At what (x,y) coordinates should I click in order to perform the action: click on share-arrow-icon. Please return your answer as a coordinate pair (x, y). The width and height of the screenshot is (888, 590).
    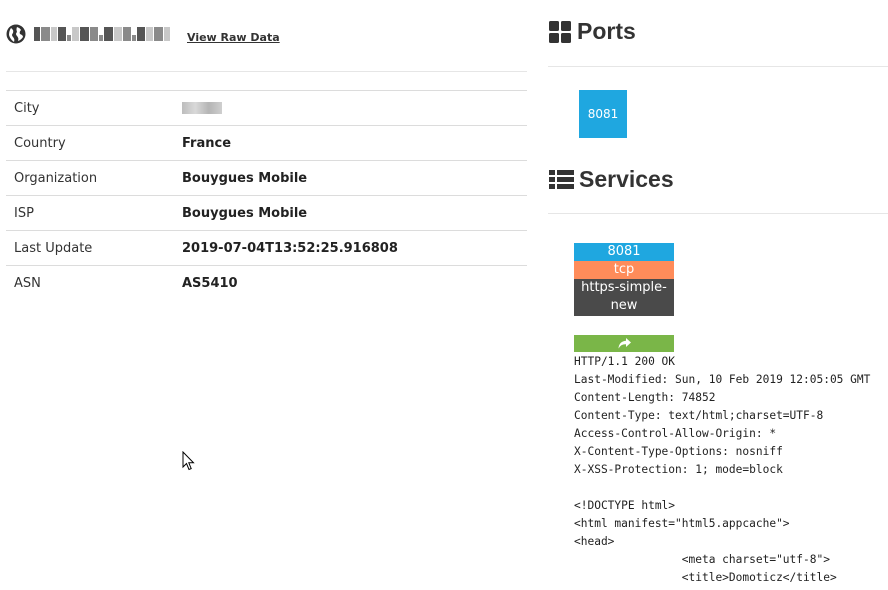
    Looking at the image, I should click on (624, 343).